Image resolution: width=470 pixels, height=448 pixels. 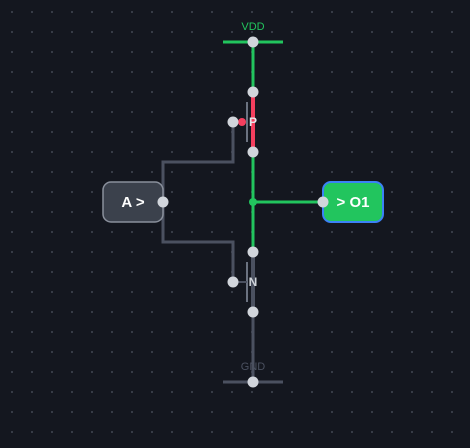 What do you see at coordinates (198, 162) in the screenshot?
I see `wire-input-to-pmos-gate` at bounding box center [198, 162].